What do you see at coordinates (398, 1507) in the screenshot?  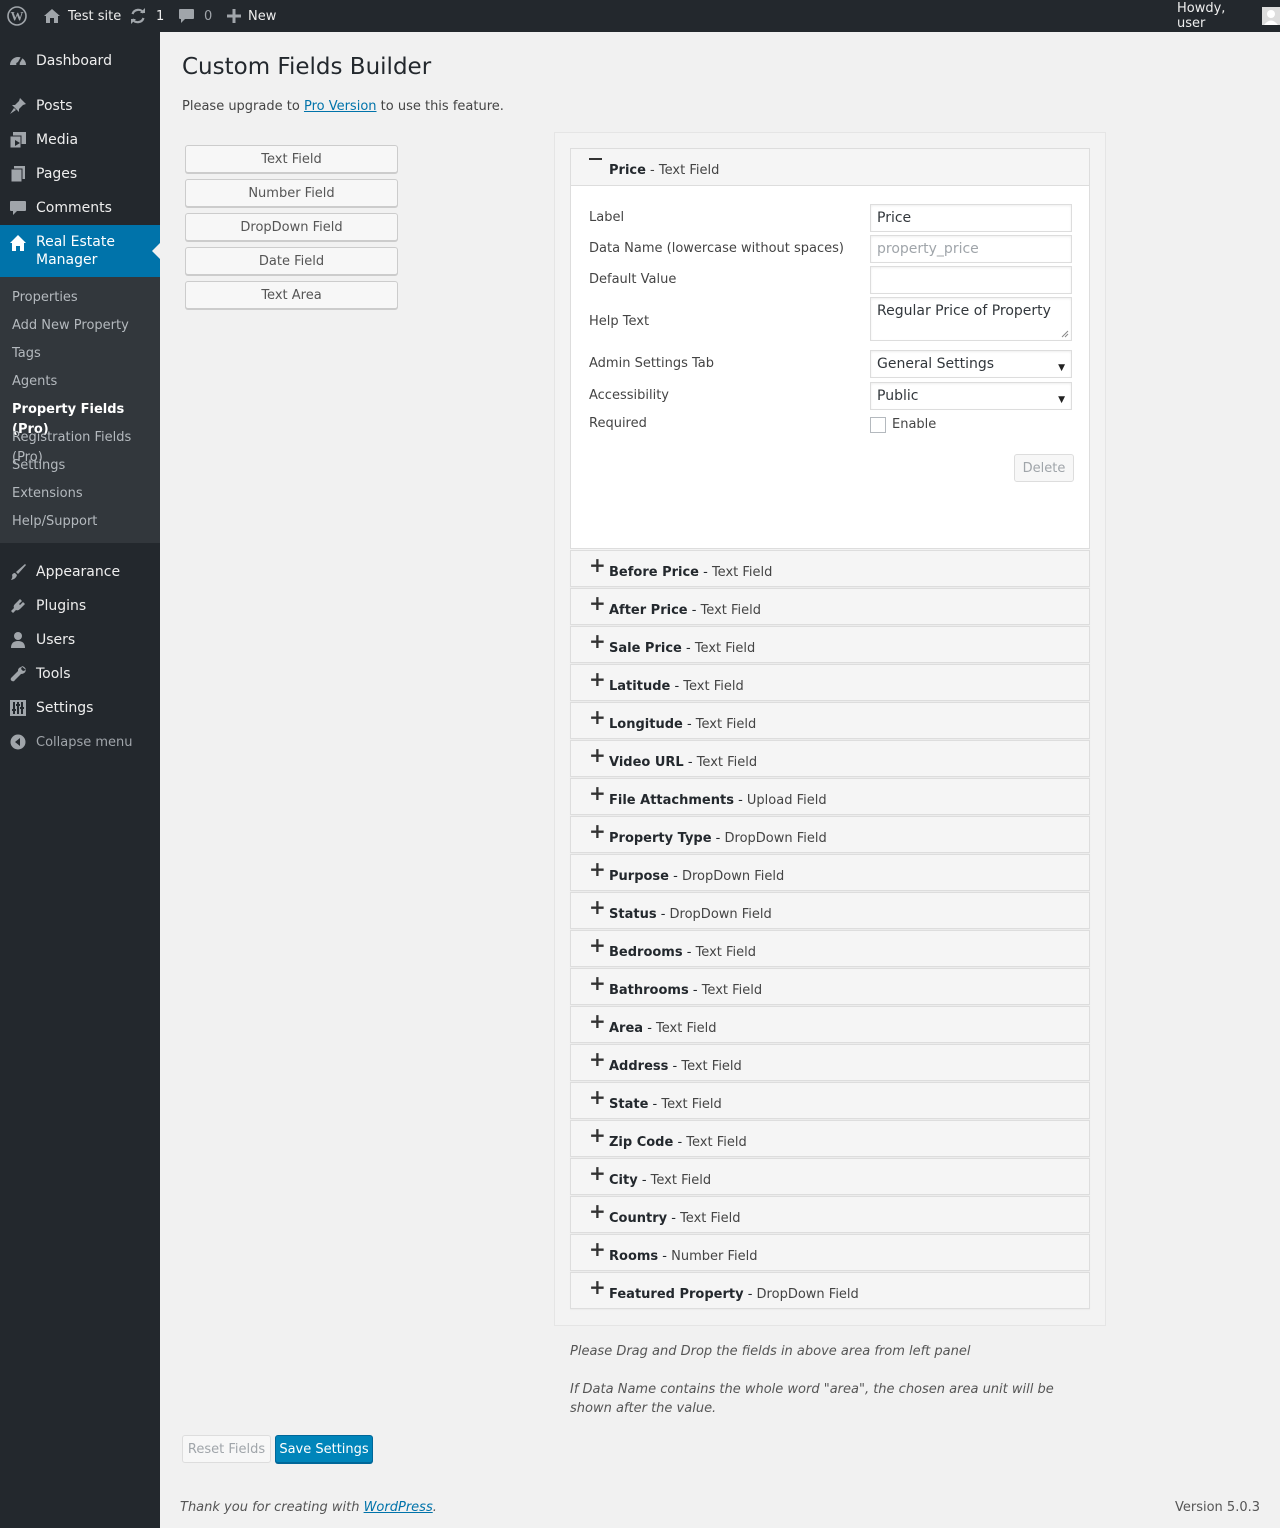 I see `wordpress-link: WordPress` at bounding box center [398, 1507].